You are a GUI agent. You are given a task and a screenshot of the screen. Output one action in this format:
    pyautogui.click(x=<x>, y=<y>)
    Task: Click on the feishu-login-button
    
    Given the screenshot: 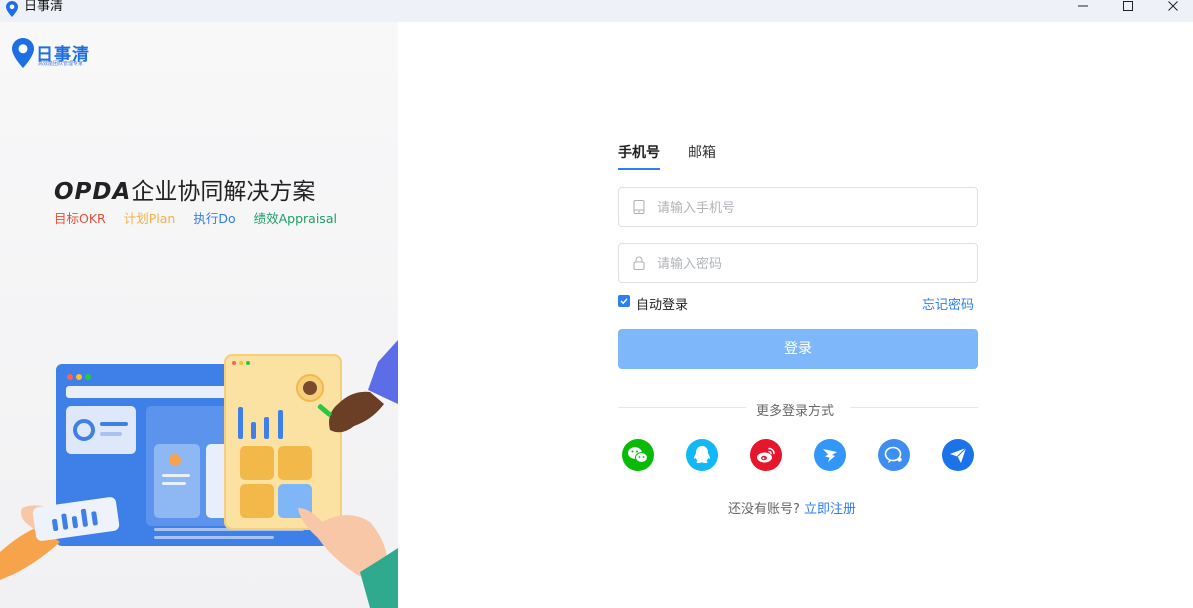 What is the action you would take?
    pyautogui.click(x=958, y=455)
    